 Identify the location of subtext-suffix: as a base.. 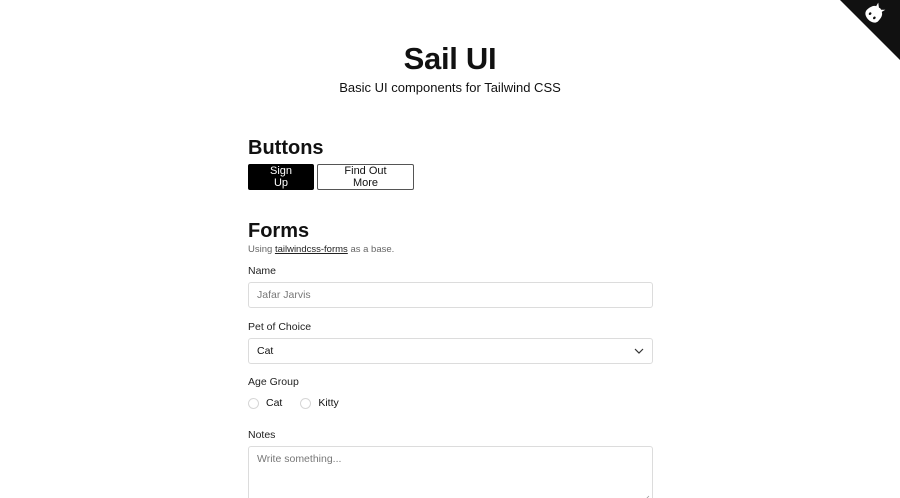
(372, 249).